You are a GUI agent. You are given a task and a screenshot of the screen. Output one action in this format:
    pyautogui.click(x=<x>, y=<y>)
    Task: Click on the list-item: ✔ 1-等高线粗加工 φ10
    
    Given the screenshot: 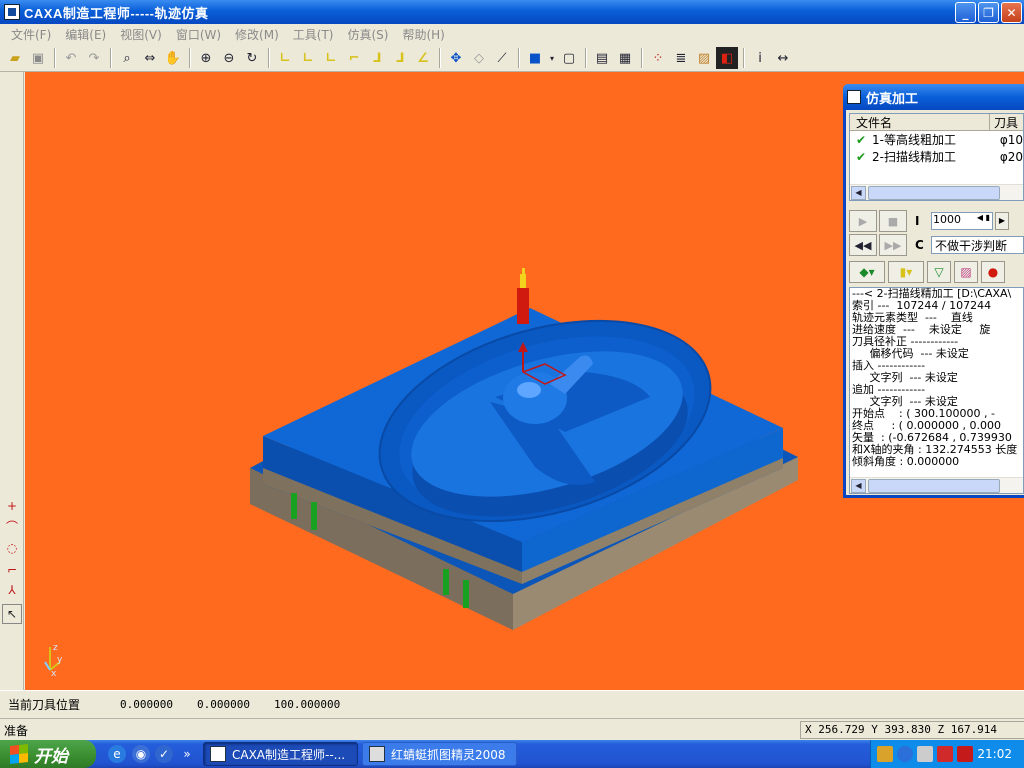 What is the action you would take?
    pyautogui.click(x=936, y=139)
    